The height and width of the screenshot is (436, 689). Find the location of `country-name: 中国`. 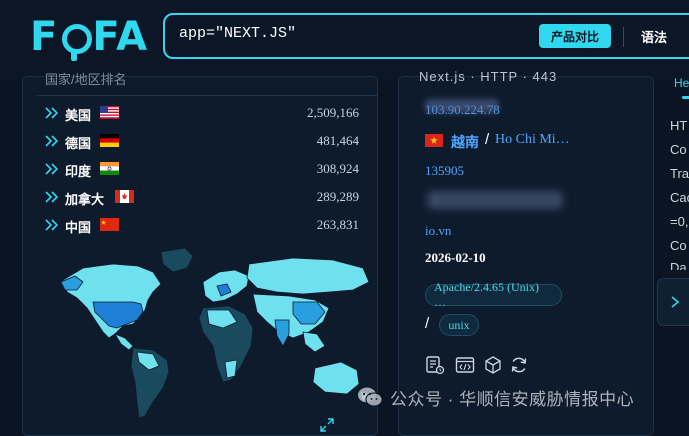

country-name: 中国 is located at coordinates (78, 227).